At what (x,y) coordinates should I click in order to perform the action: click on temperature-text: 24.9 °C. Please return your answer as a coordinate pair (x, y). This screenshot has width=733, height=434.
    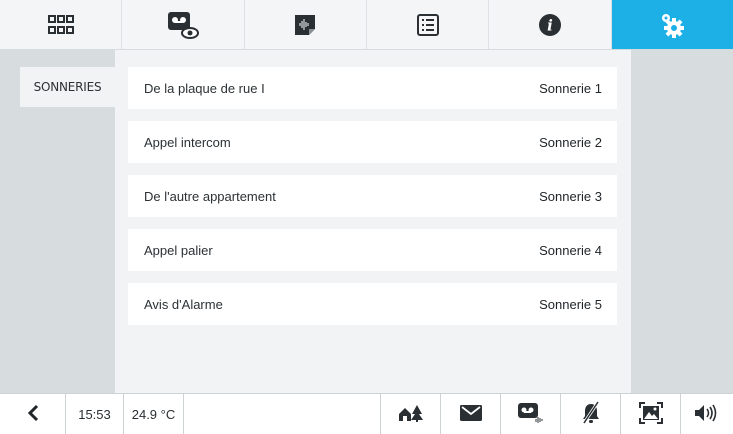
    Looking at the image, I should click on (153, 414).